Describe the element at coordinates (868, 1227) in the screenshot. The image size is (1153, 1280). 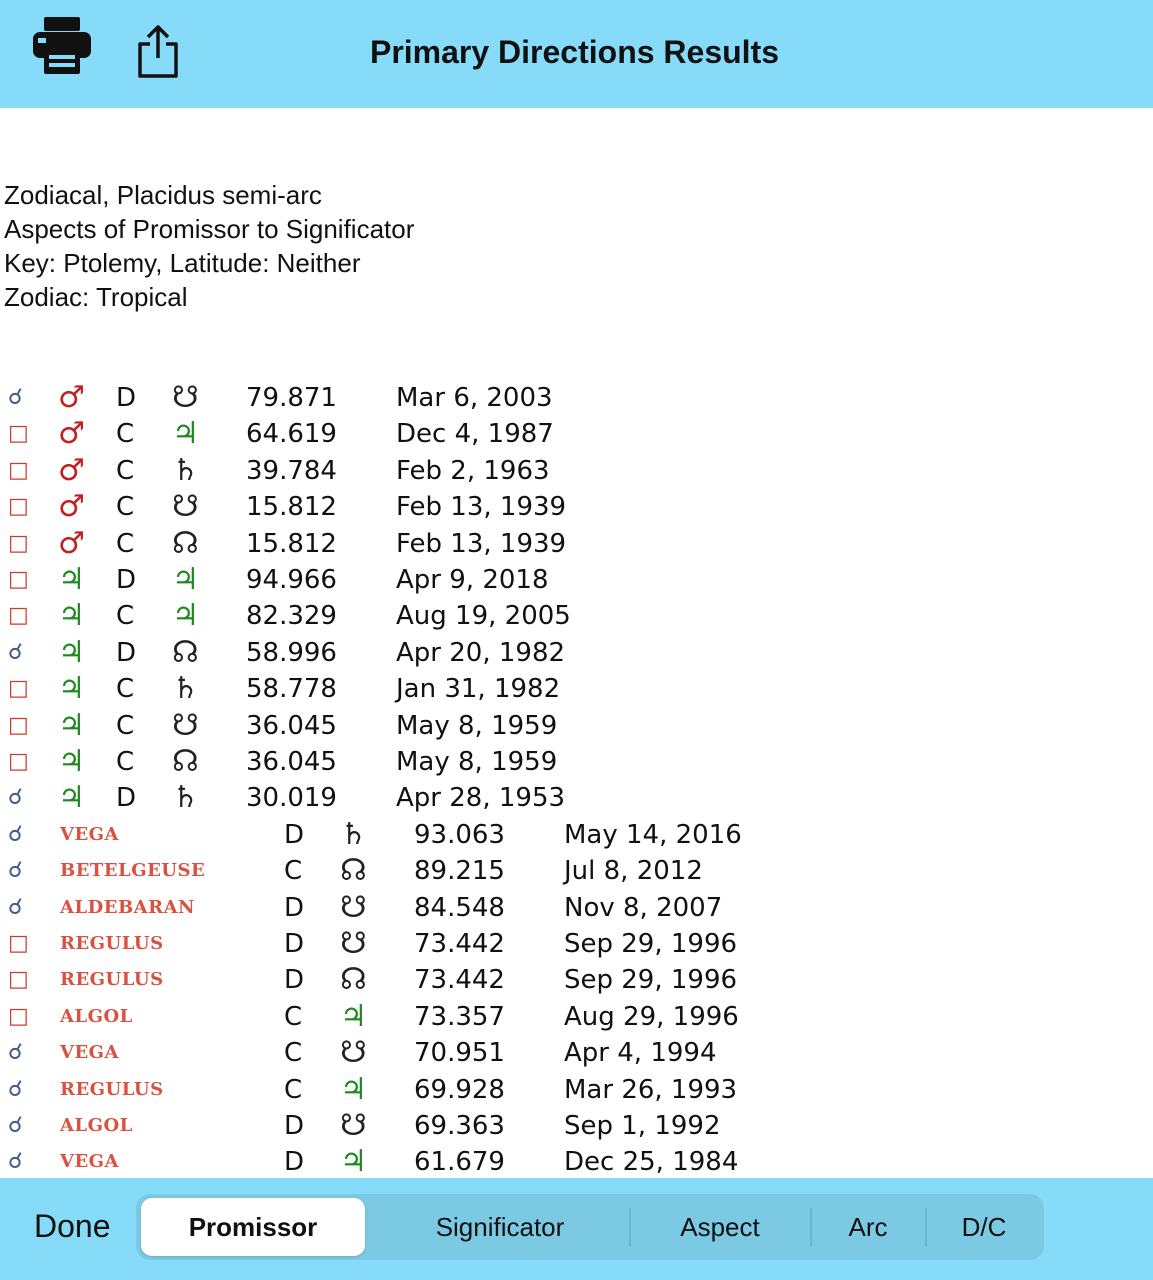
I see `segment-arc: Arc` at that location.